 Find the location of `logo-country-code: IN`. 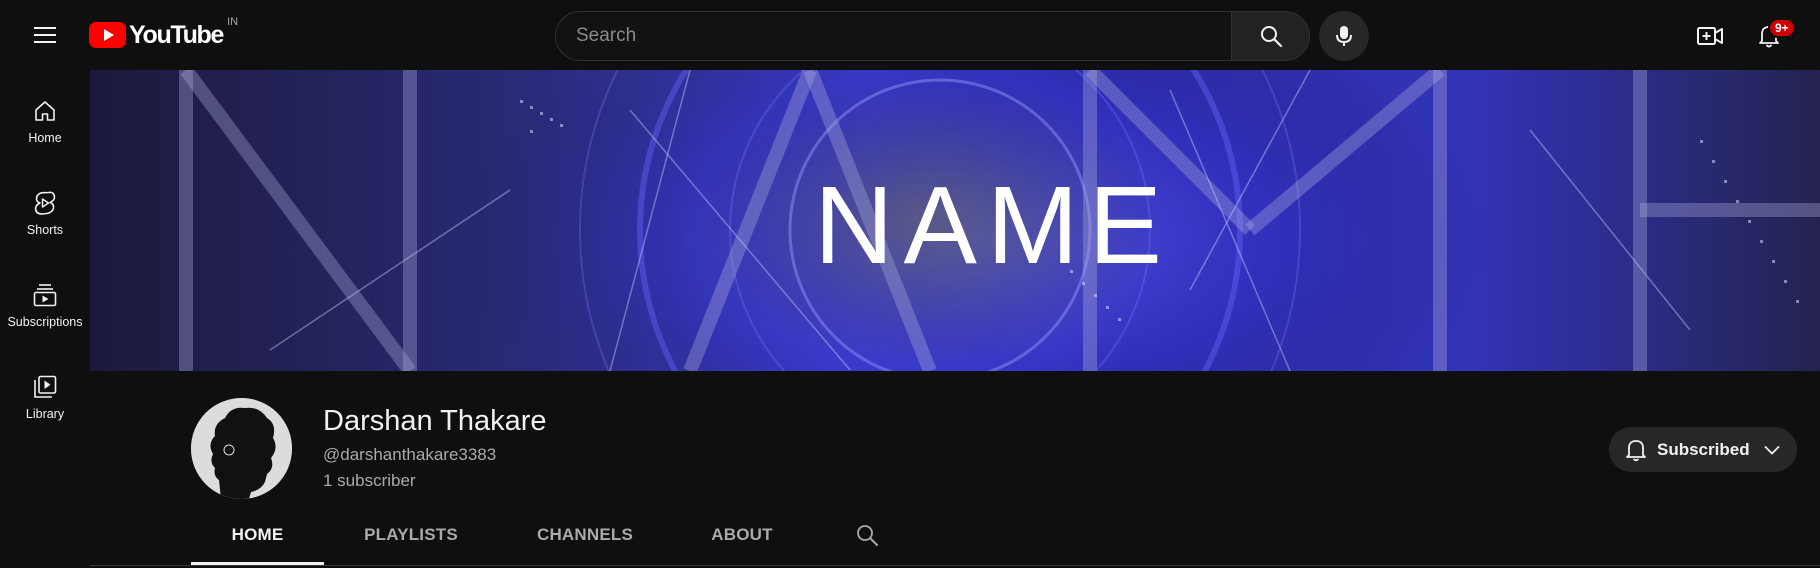

logo-country-code: IN is located at coordinates (233, 22).